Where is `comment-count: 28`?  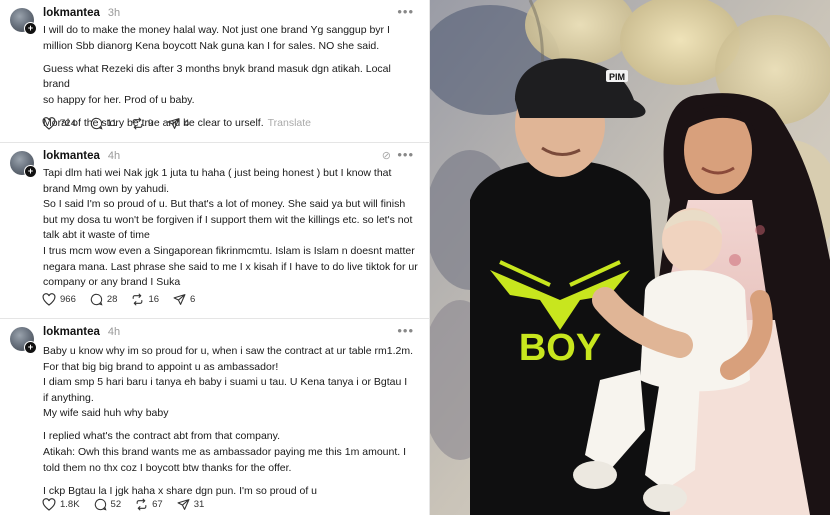 comment-count: 28 is located at coordinates (112, 299).